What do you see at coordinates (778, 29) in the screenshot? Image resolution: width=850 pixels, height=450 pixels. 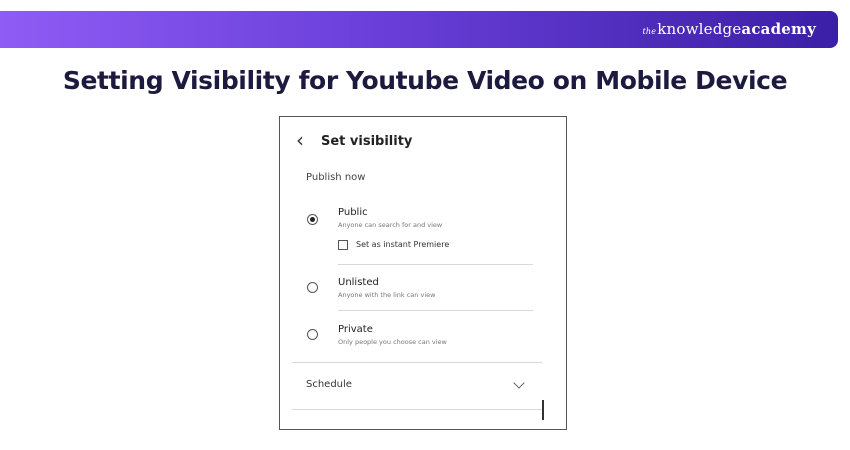 I see `brand-logo-academy: academy` at bounding box center [778, 29].